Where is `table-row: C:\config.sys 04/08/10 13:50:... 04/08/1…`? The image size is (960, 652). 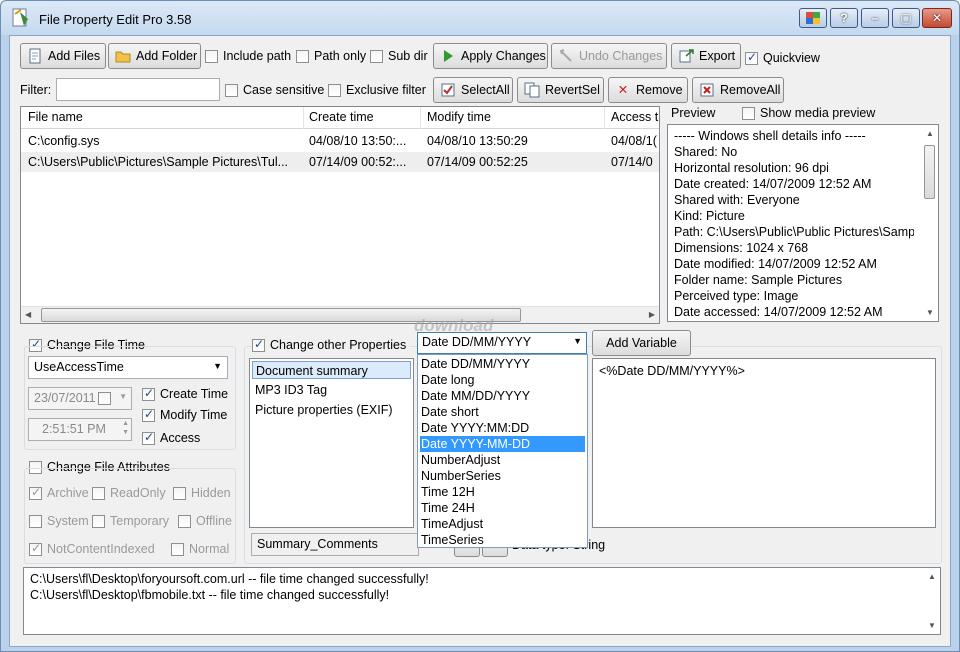
table-row: C:\config.sys 04/08/10 13:50:... 04/08/1… is located at coordinates (340, 141).